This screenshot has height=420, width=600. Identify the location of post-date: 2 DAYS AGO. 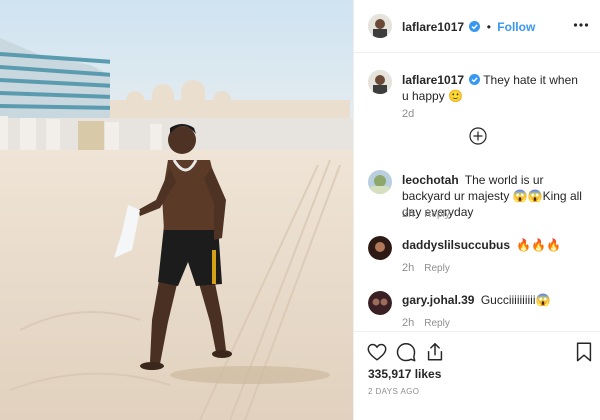
(394, 391).